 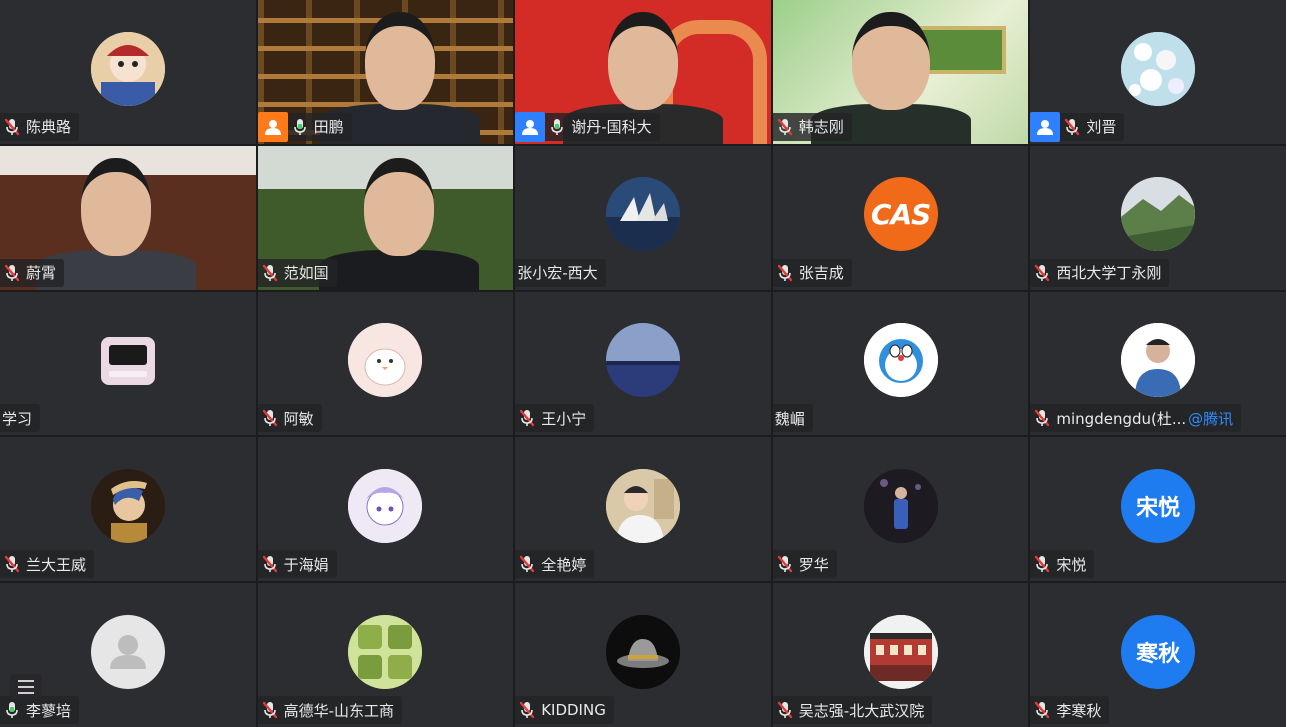 I want to click on participant-tile: 寒秋 李寒秋, so click(x=1158, y=655).